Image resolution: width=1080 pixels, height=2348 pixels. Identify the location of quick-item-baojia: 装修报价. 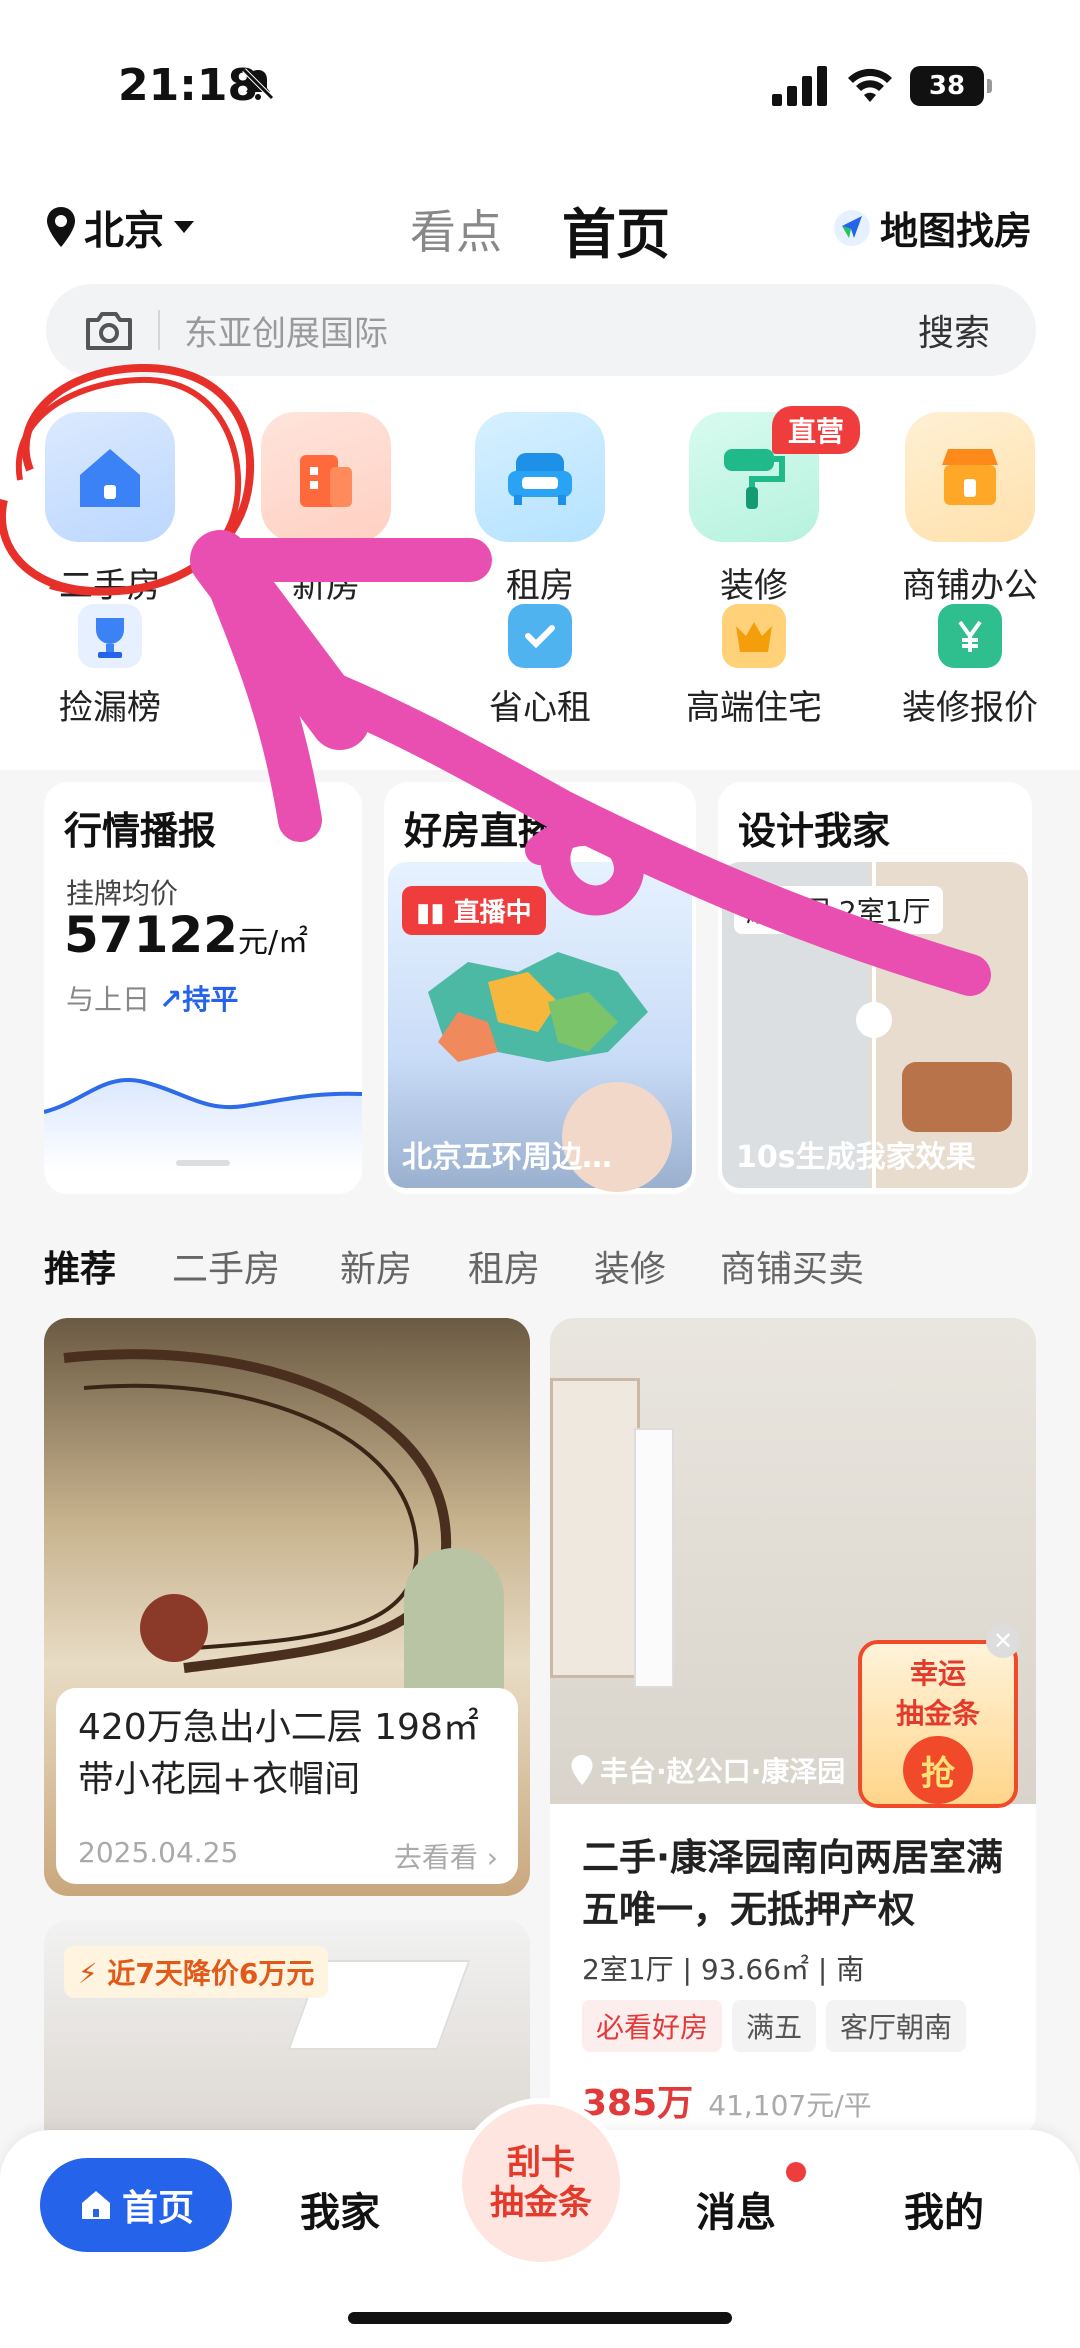
(970, 666).